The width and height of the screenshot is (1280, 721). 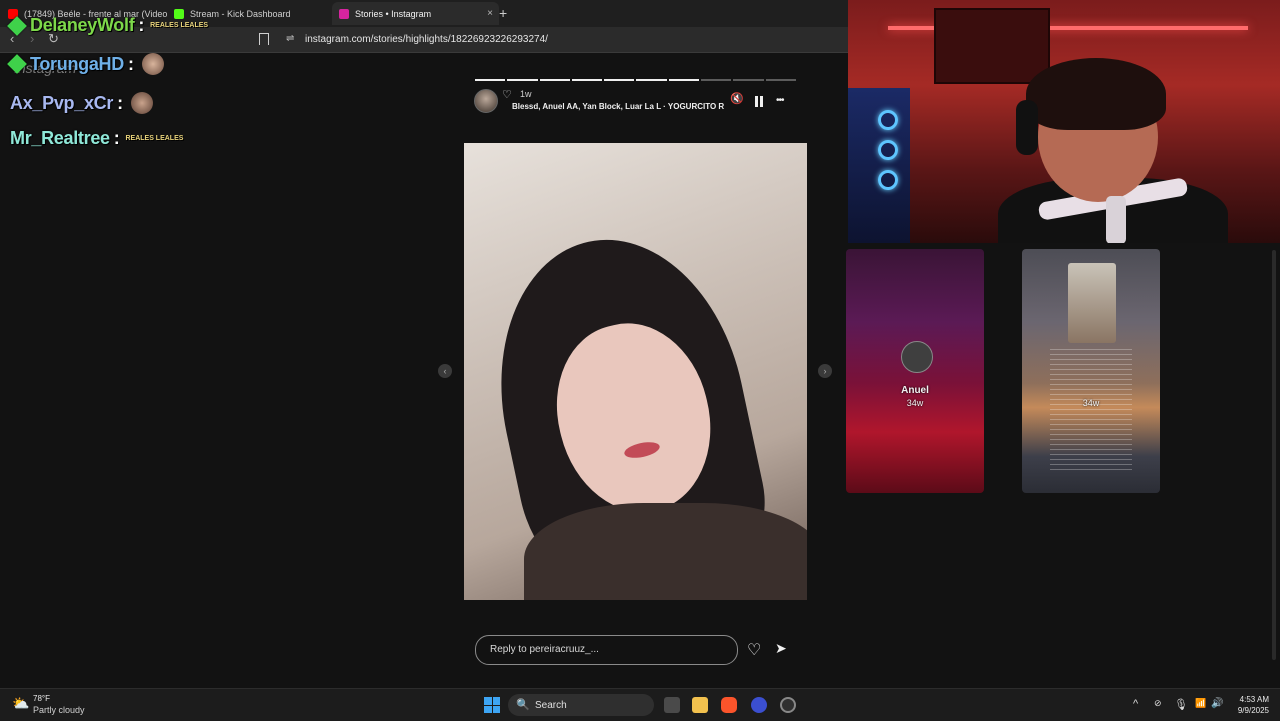 I want to click on card-text-block, so click(x=1091, y=411).